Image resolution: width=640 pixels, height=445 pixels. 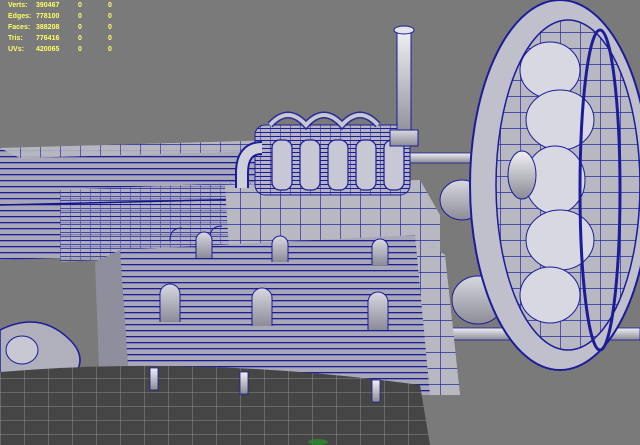 What do you see at coordinates (48, 5) in the screenshot?
I see `hud-v1: 390467` at bounding box center [48, 5].